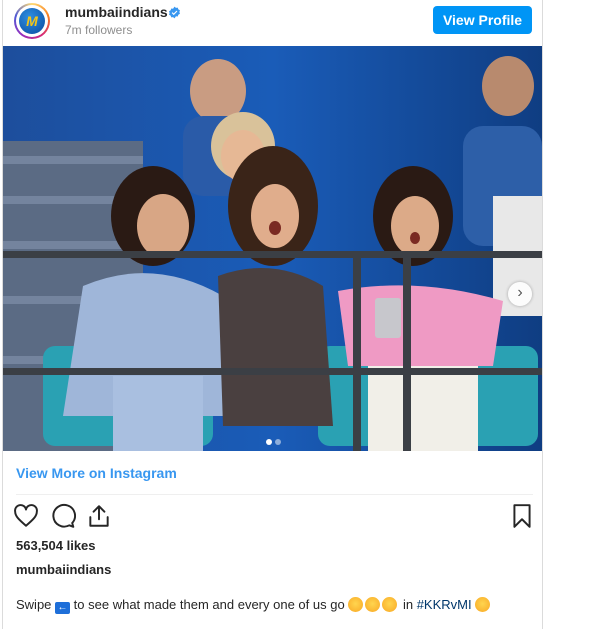 The image size is (600, 629). I want to click on divider, so click(274, 494).